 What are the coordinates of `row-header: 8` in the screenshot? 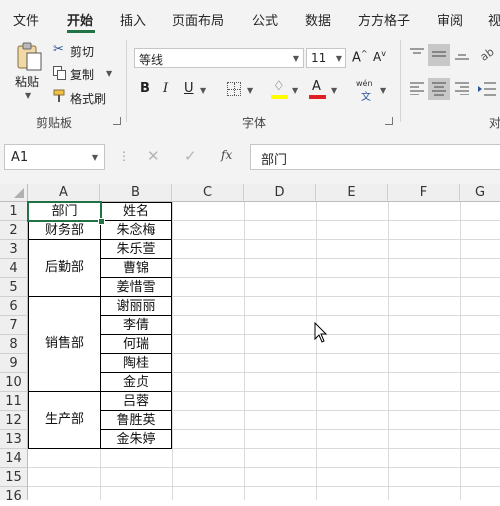 It's located at (14, 344).